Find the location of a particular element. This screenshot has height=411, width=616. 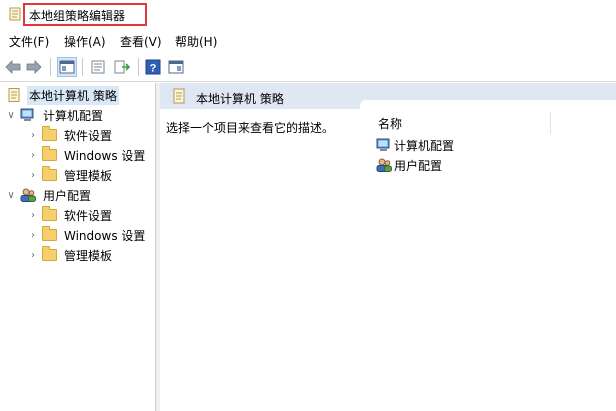

tree-label: 本地计算机 策略 is located at coordinates (73, 95).